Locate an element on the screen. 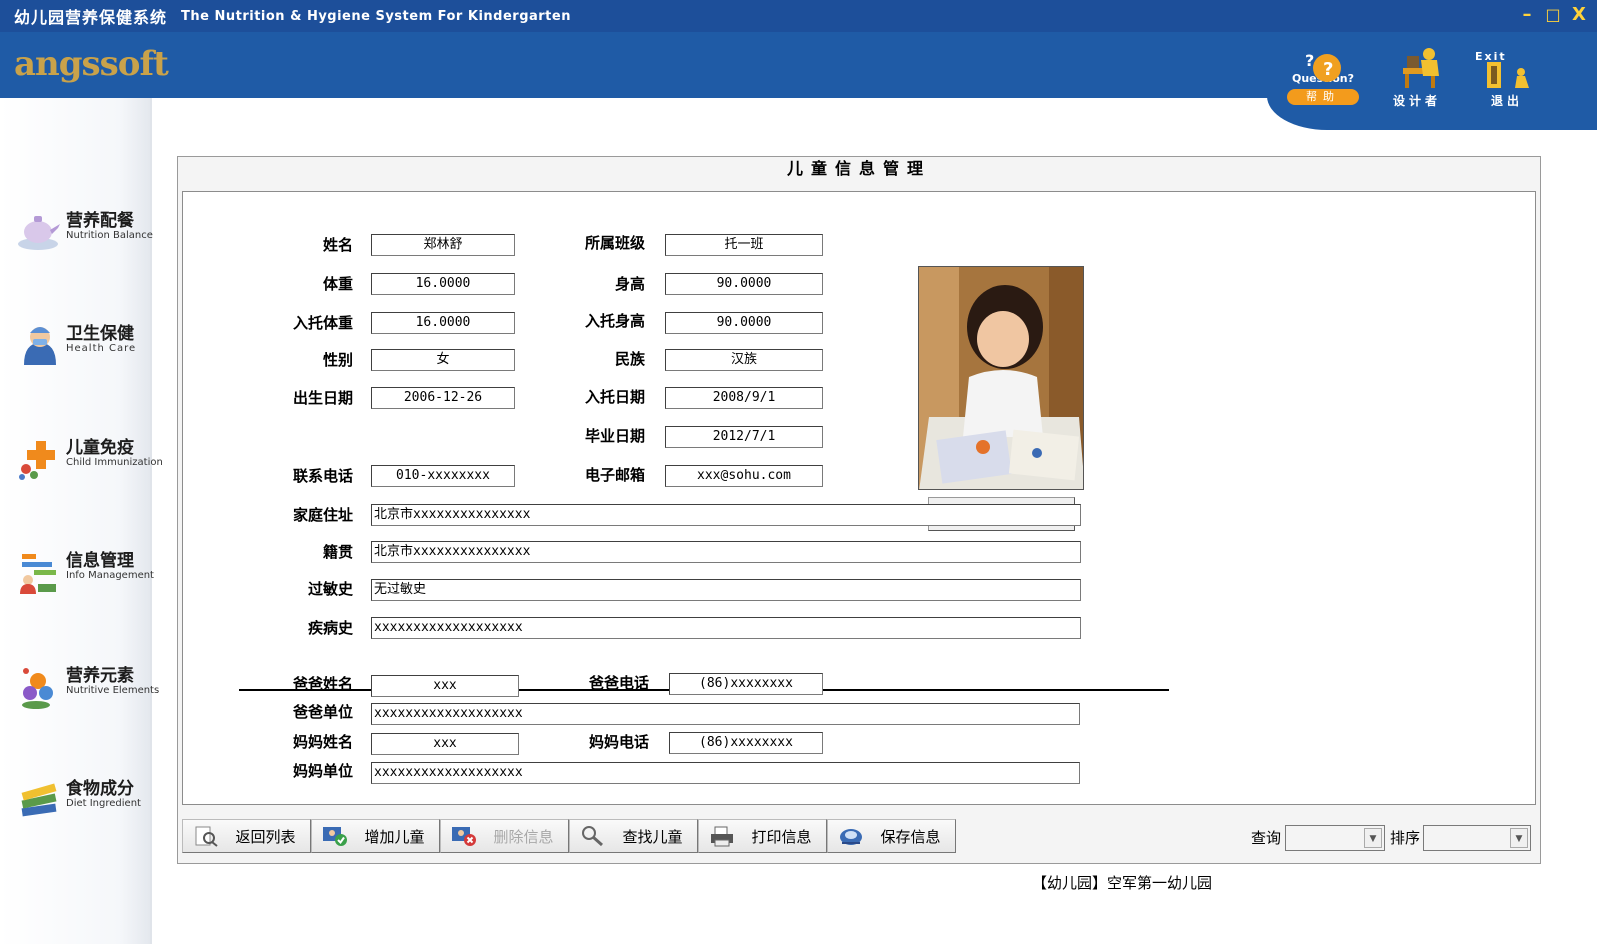  panel-title: 儿童信息管理 is located at coordinates (858, 168).